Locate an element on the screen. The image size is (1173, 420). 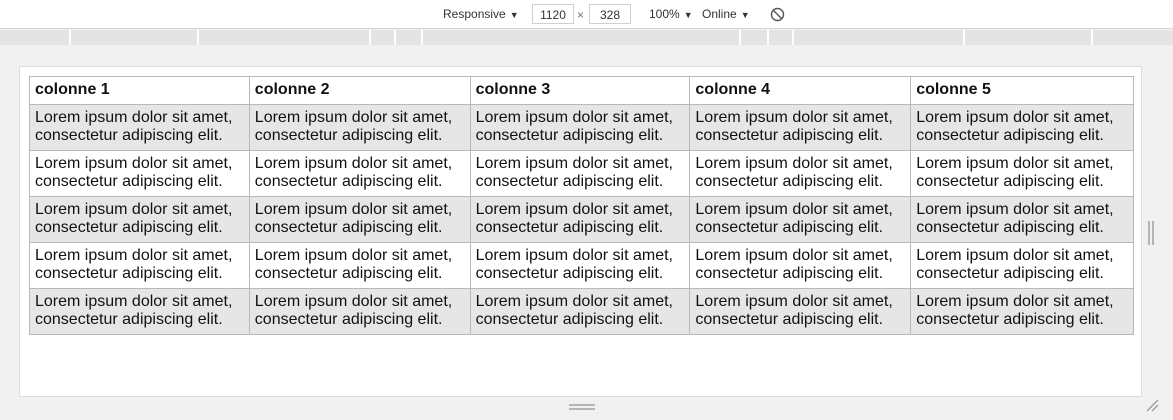
network-label: Online is located at coordinates (719, 14).